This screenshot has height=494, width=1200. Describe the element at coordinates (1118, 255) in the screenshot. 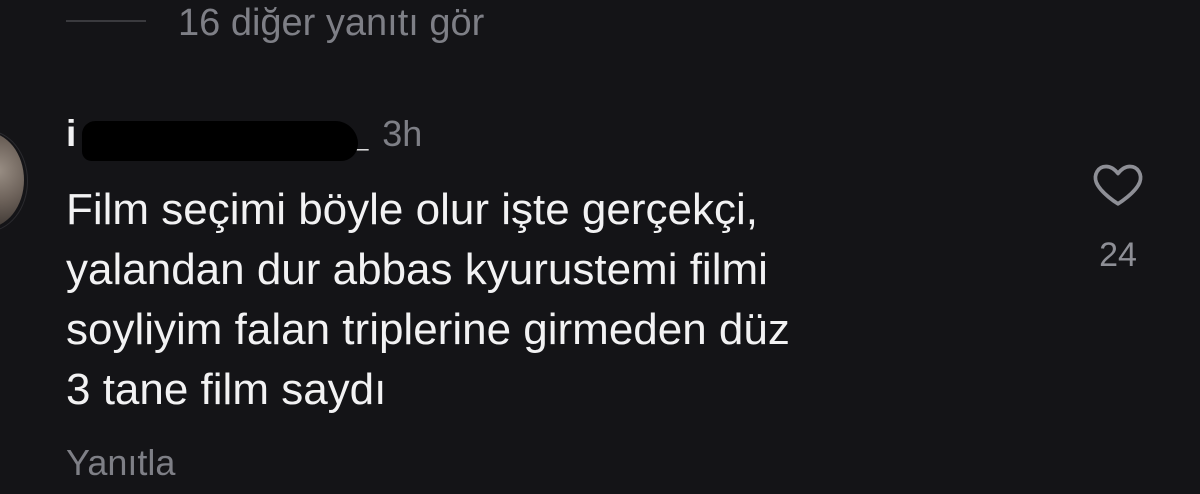

I see `like-count: 24` at that location.